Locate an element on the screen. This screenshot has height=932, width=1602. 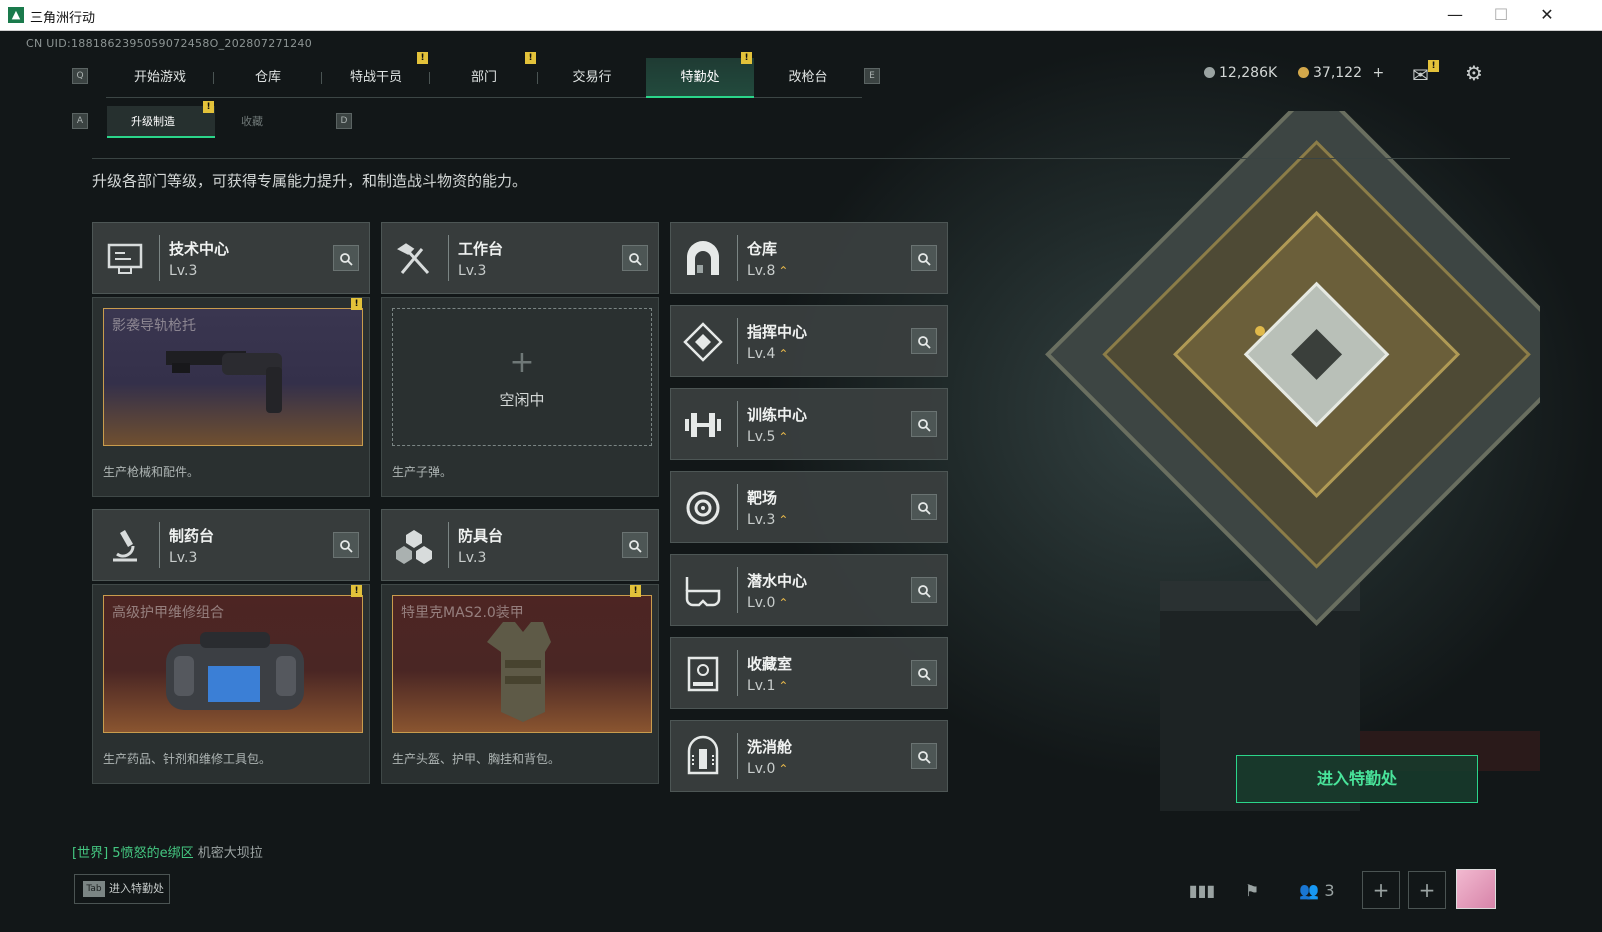
monitor-circuit-icon is located at coordinates (125, 258).